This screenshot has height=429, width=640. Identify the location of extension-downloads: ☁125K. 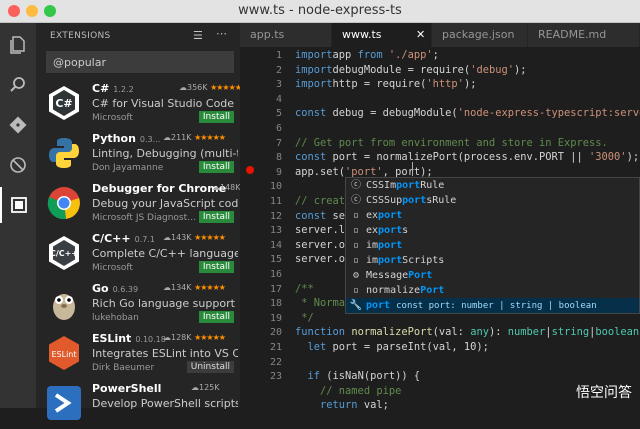
(205, 387).